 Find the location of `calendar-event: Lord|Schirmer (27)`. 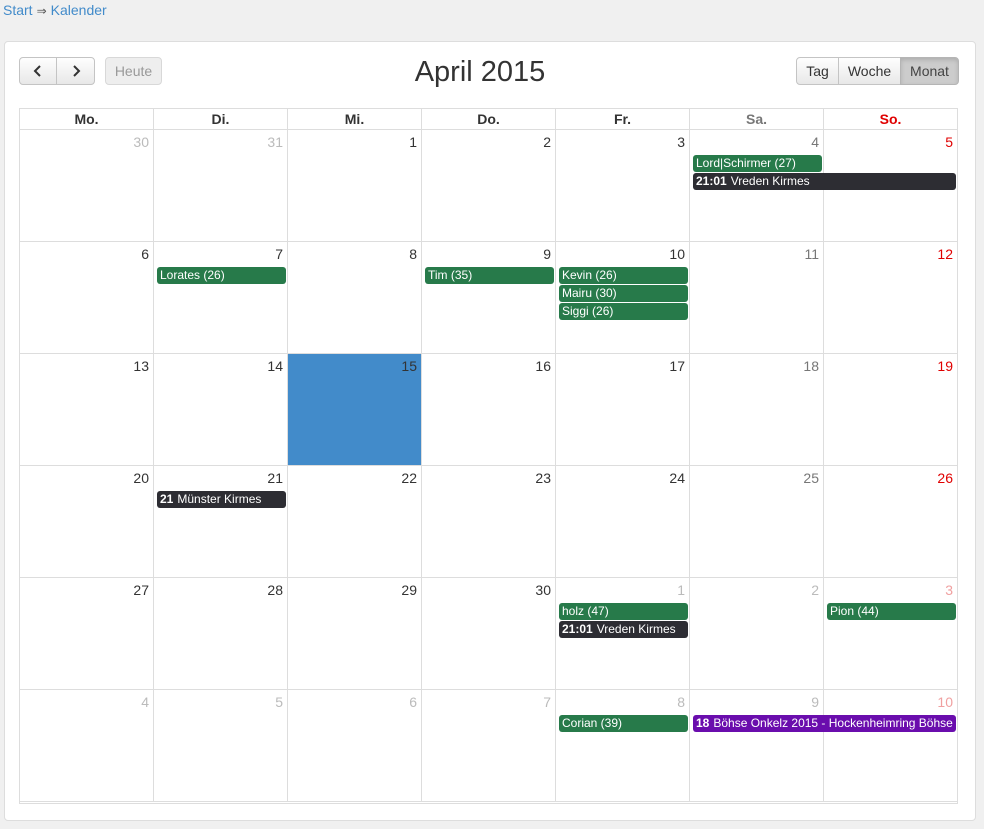

calendar-event: Lord|Schirmer (27) is located at coordinates (757, 163).